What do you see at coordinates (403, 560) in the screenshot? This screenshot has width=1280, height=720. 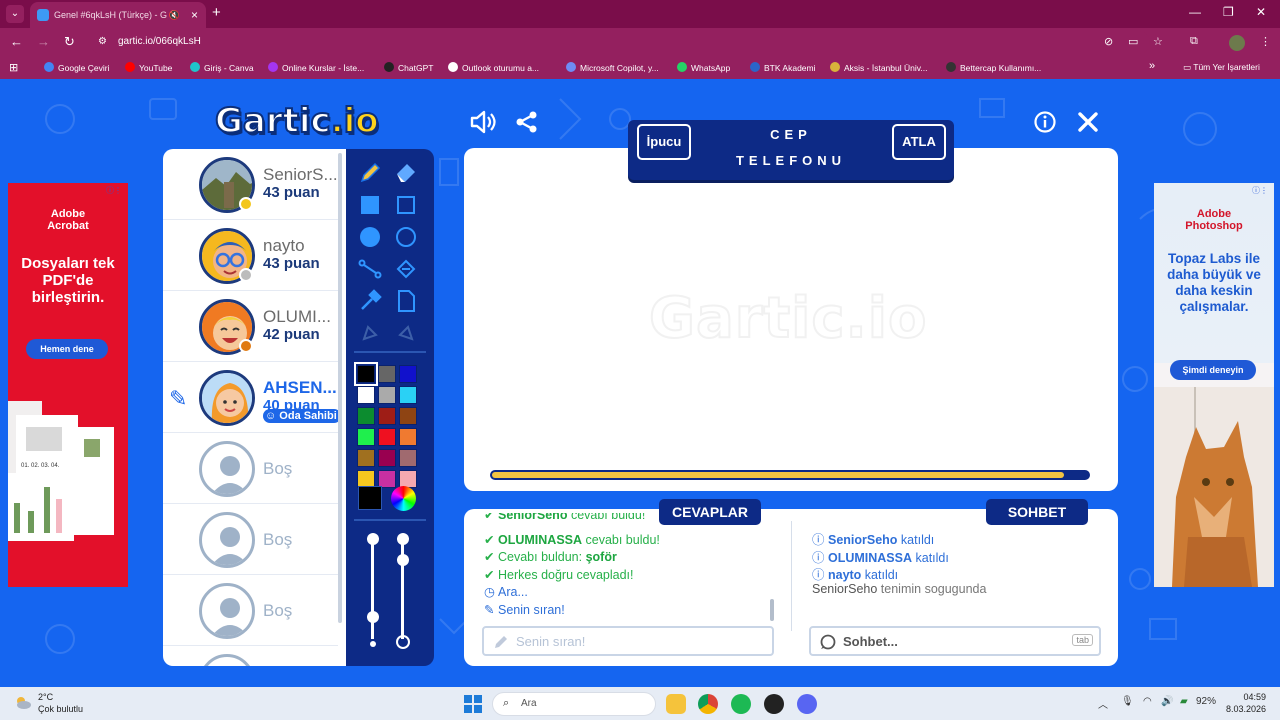 I see `opacity-knob` at bounding box center [403, 560].